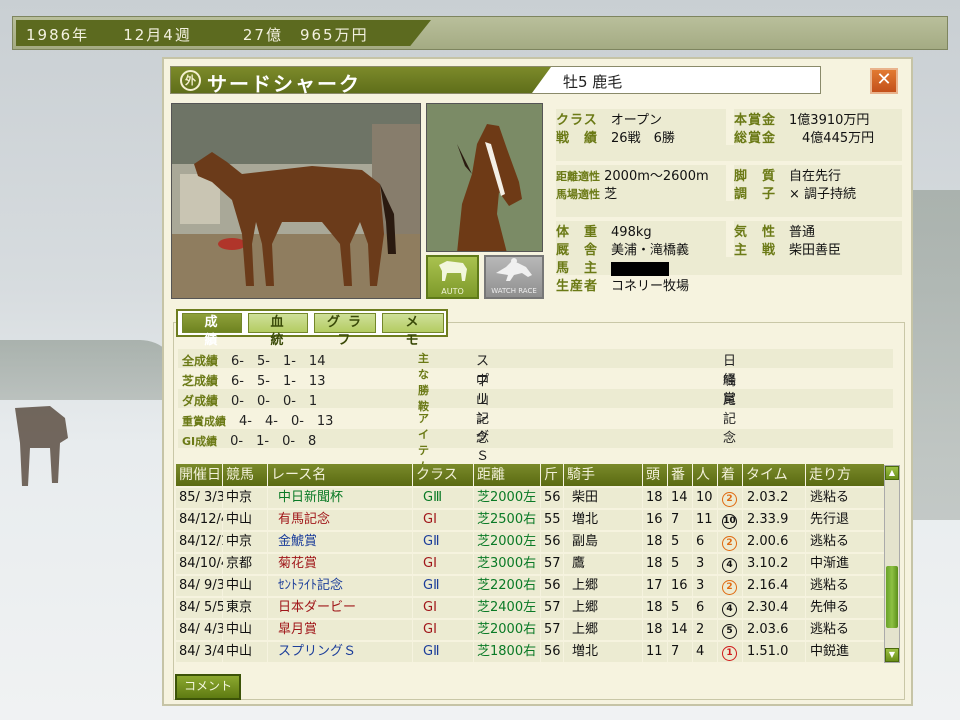 The height and width of the screenshot is (720, 960). Describe the element at coordinates (249, 441) in the screenshot. I see `stats-g1: GⅠ成績 0- 1- 0- 8` at that location.